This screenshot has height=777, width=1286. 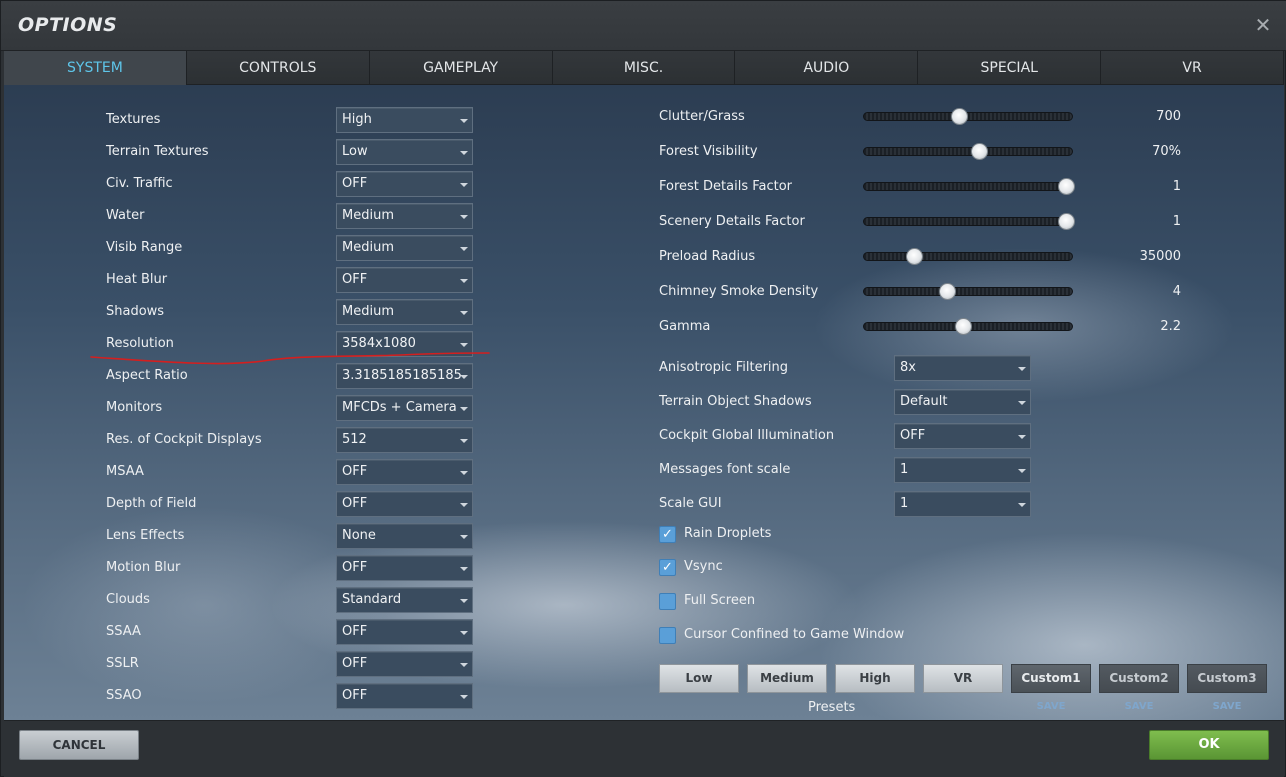 What do you see at coordinates (739, 291) in the screenshot?
I see `label-chimney-smoke-density: Chimney Smoke Density` at bounding box center [739, 291].